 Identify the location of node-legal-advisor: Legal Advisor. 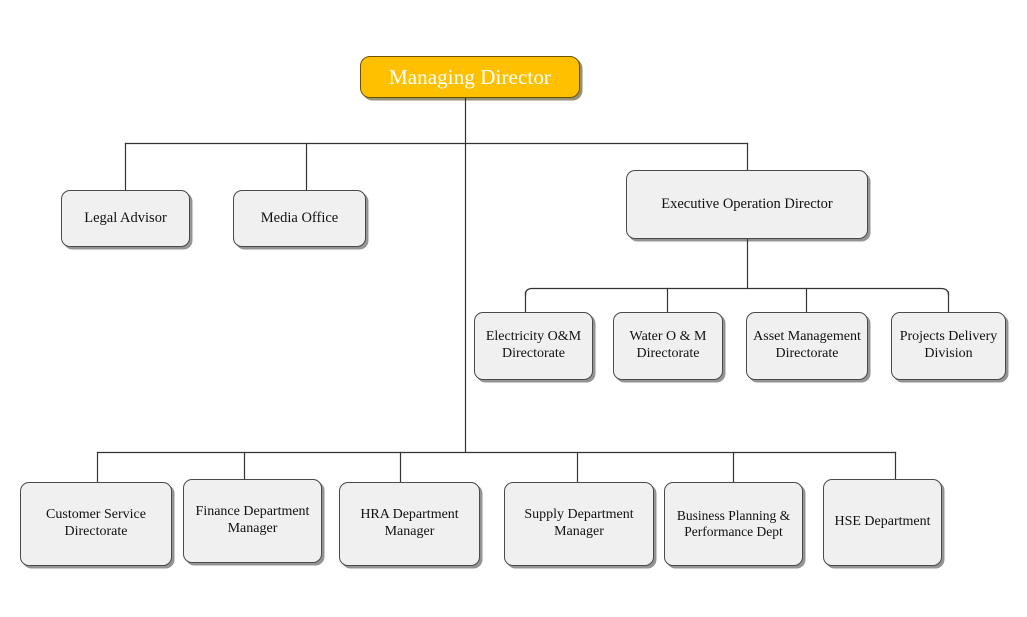
(125, 218).